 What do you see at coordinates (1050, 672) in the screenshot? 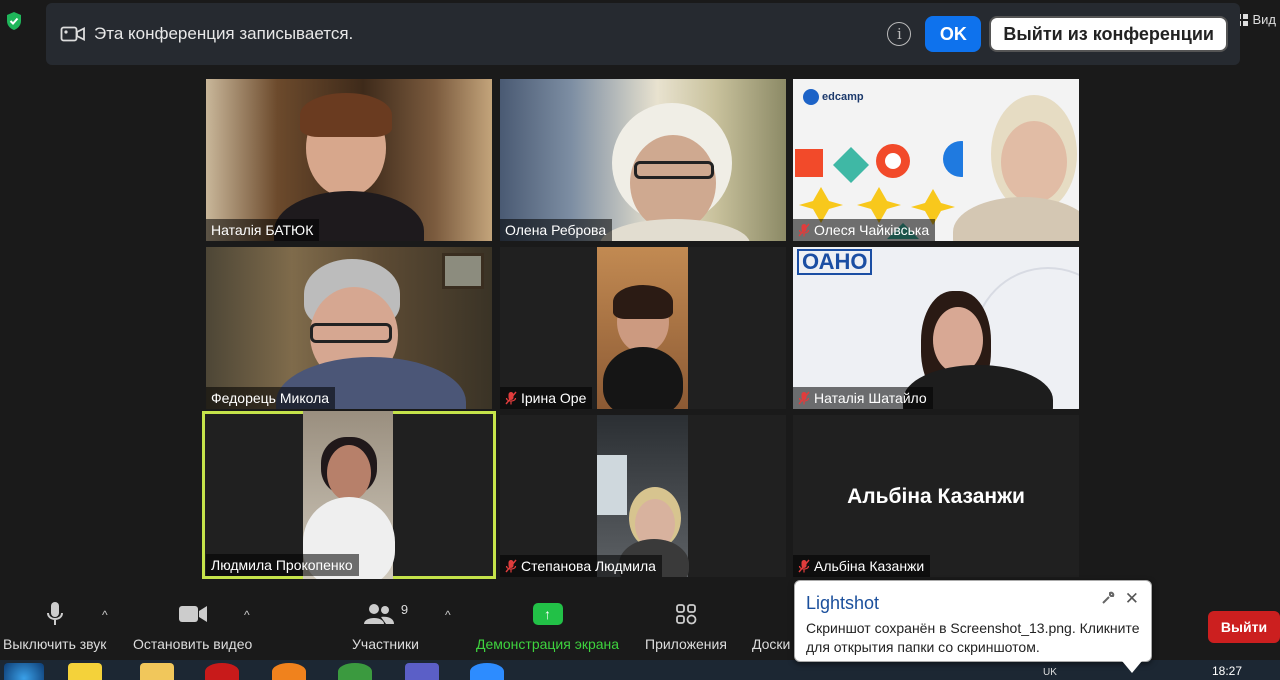
I see `keyboard-language: UK` at bounding box center [1050, 672].